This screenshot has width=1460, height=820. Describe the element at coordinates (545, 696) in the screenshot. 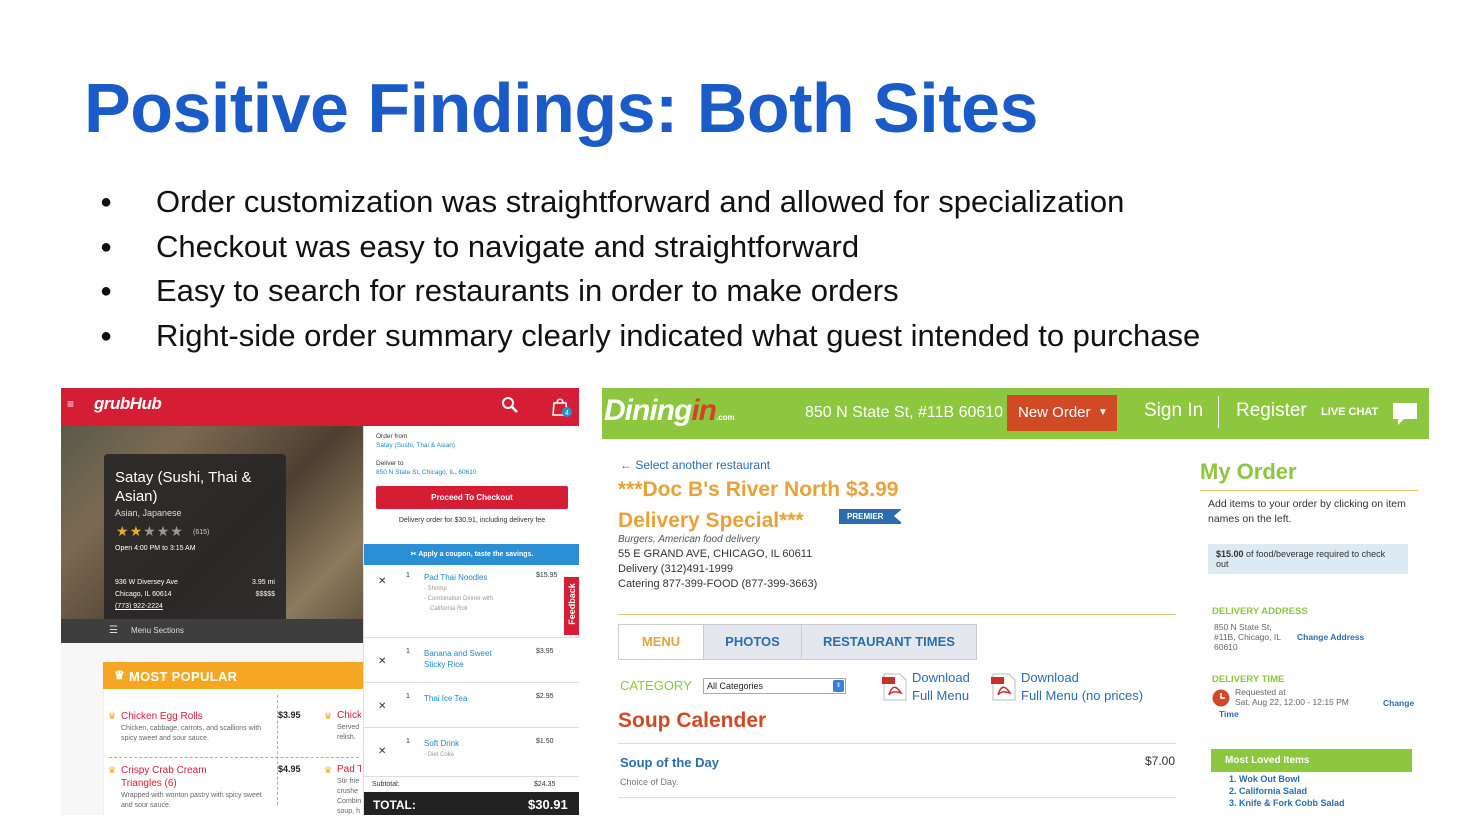

I see `cart-item-price: $2.95` at that location.